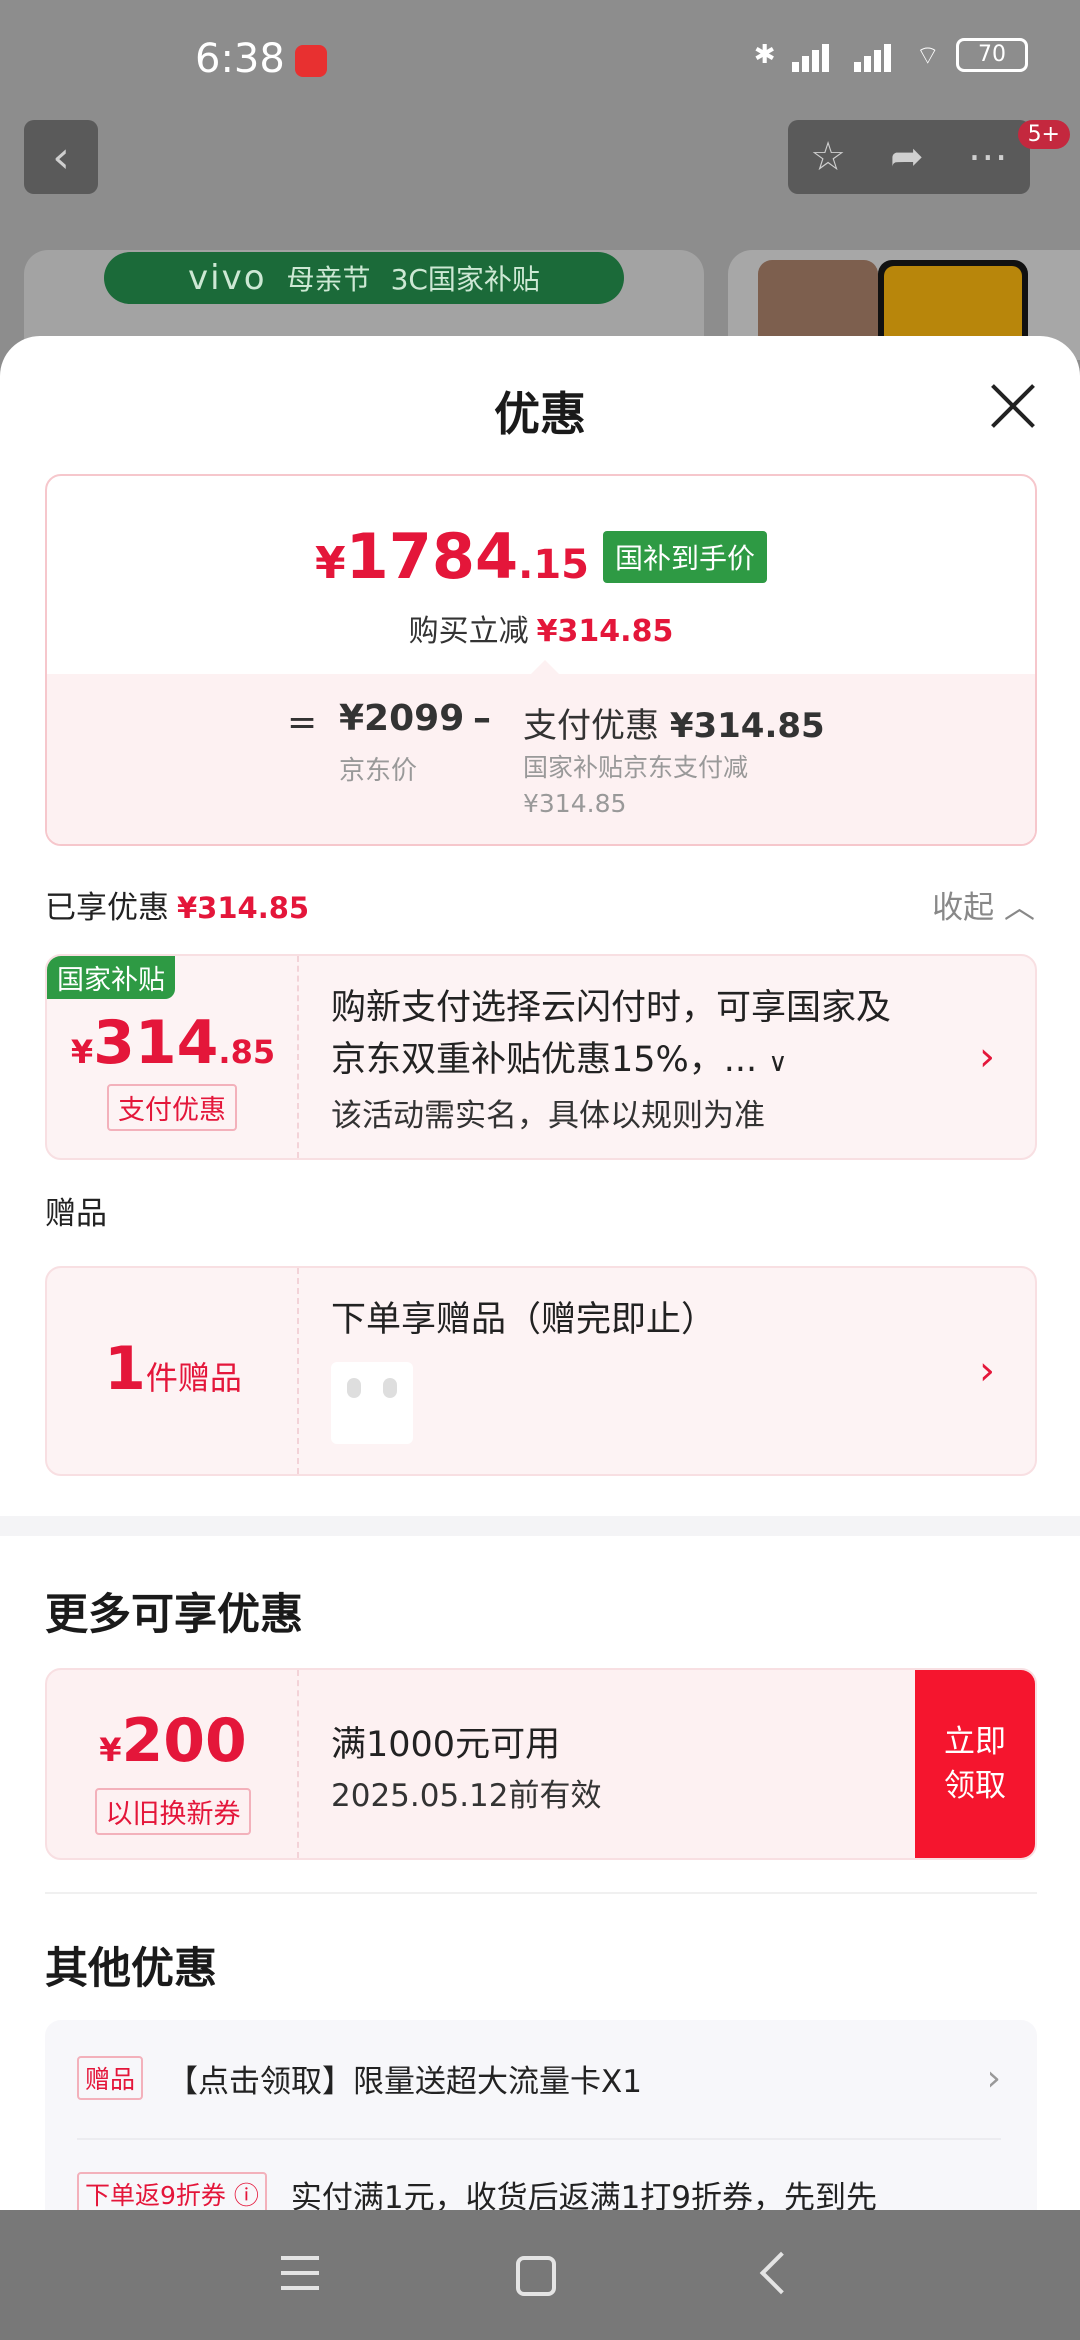 This screenshot has height=2340, width=1080. What do you see at coordinates (779, 2275) in the screenshot?
I see `back-icon` at bounding box center [779, 2275].